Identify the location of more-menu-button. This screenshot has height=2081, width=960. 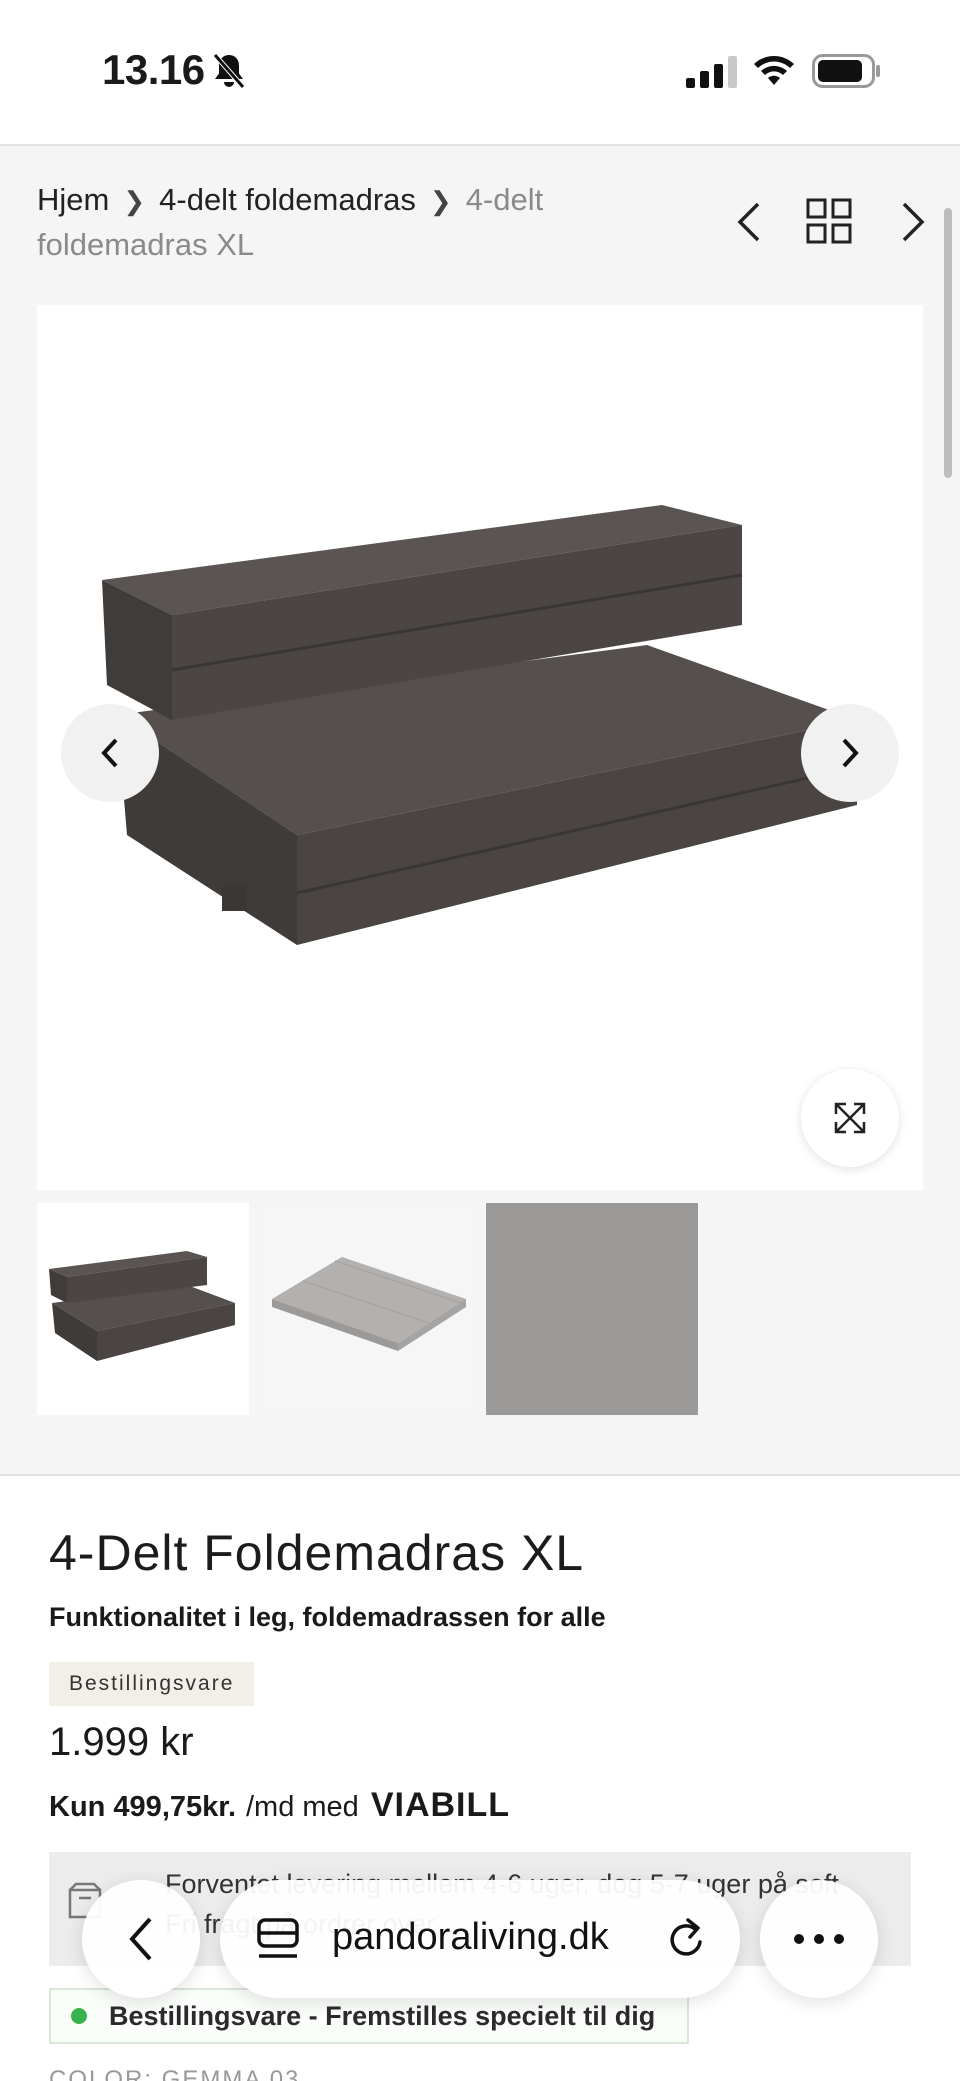
(819, 1939).